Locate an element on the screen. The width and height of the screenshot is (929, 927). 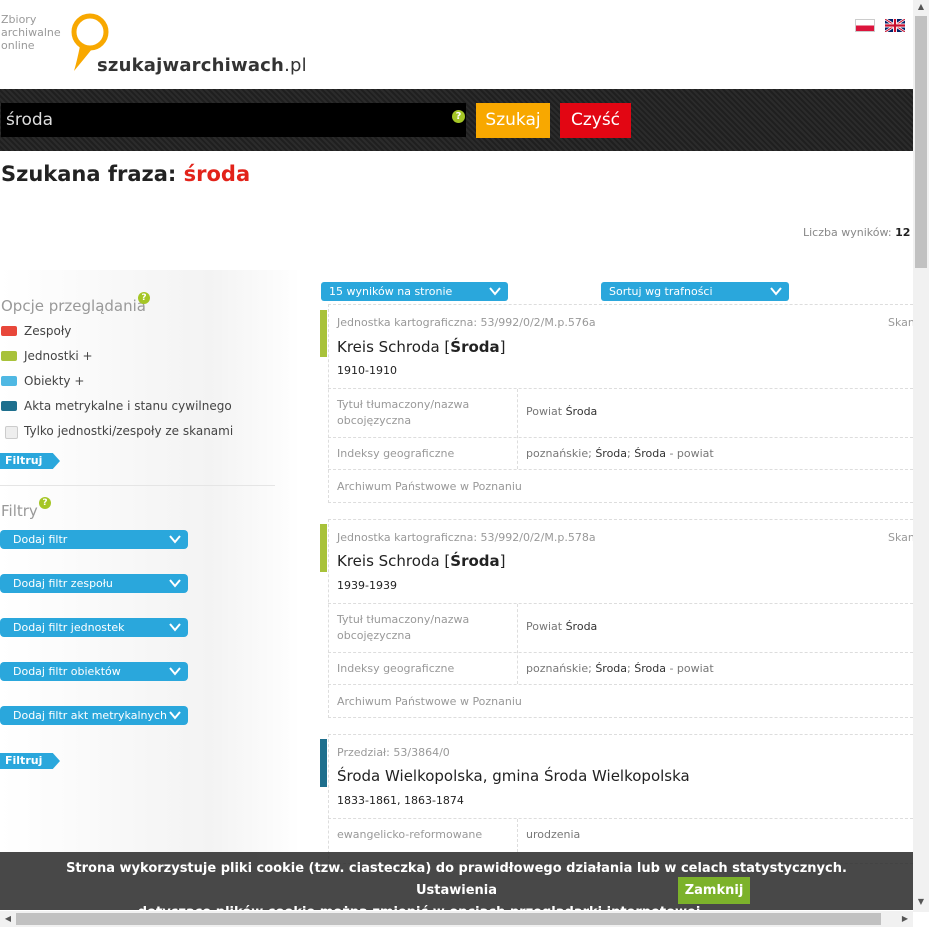
pl-flag-icon is located at coordinates (865, 25).